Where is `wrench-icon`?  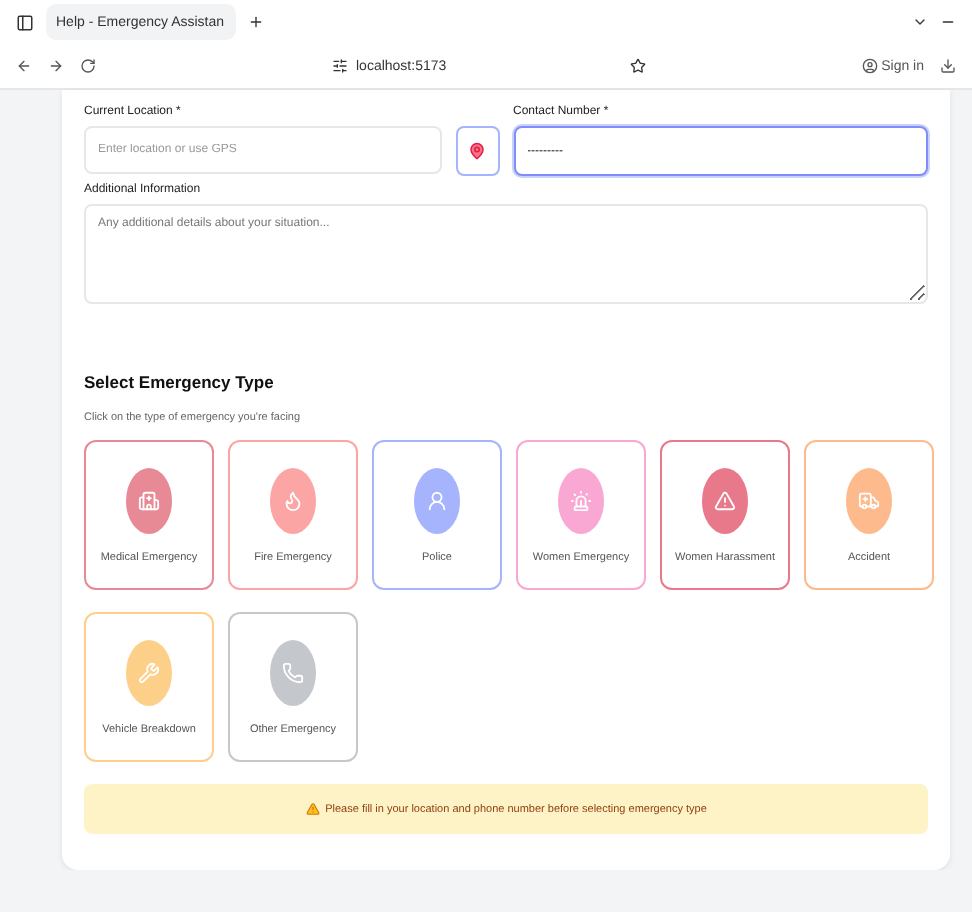
wrench-icon is located at coordinates (149, 672).